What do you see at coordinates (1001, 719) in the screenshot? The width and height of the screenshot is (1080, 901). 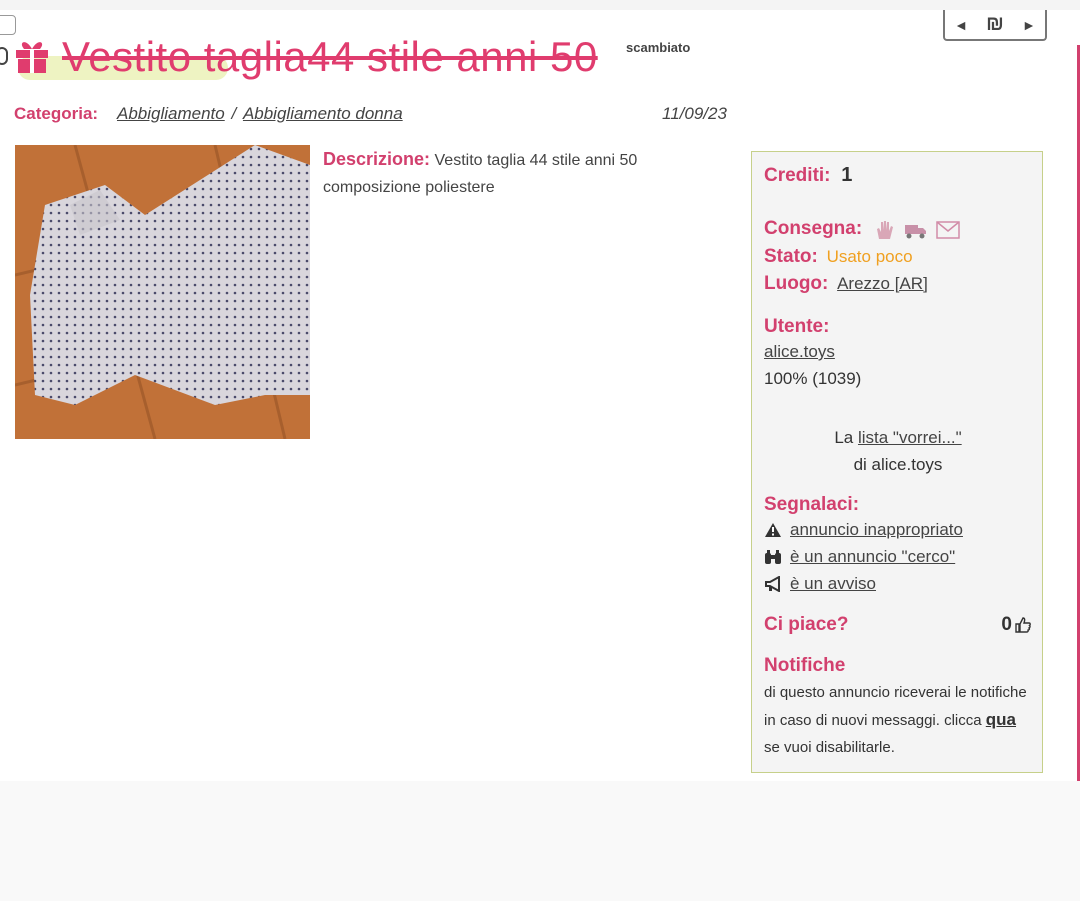 I see `disable-notifications-link: qua` at bounding box center [1001, 719].